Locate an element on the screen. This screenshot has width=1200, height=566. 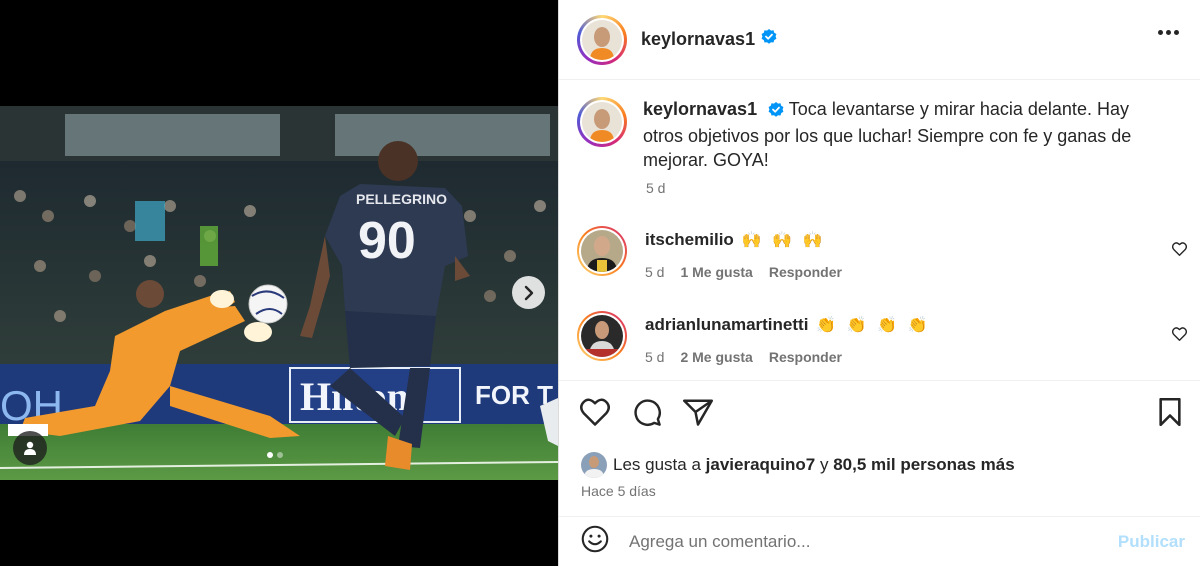
author-username: keylornavas1 is located at coordinates (698, 39).